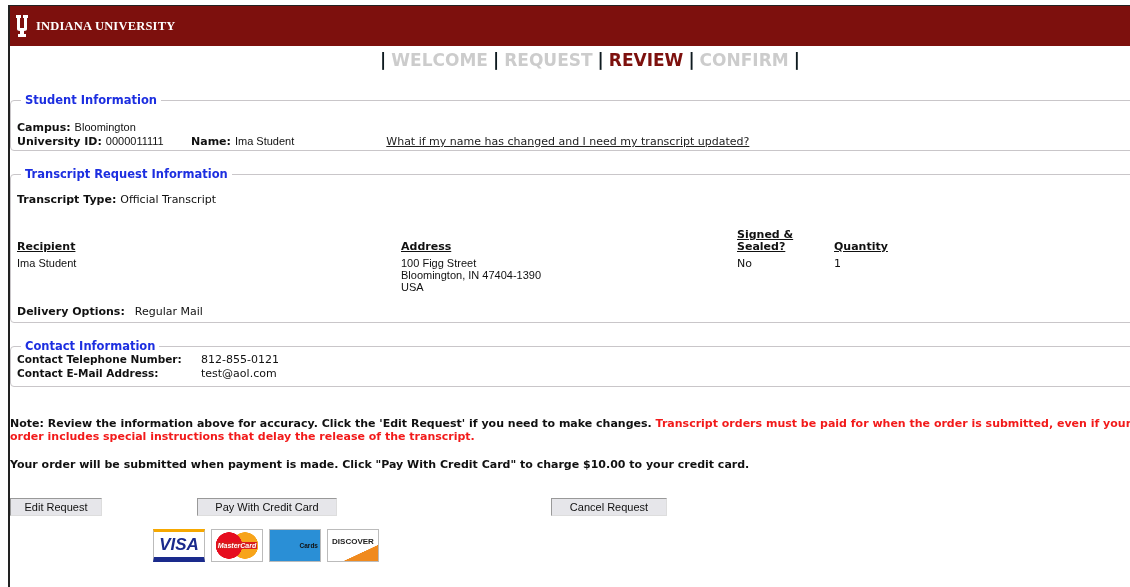  I want to click on note-text: Note: Review the information above for accuracy. Click the 'Edit Request' if you need to make changes., so click(331, 423).